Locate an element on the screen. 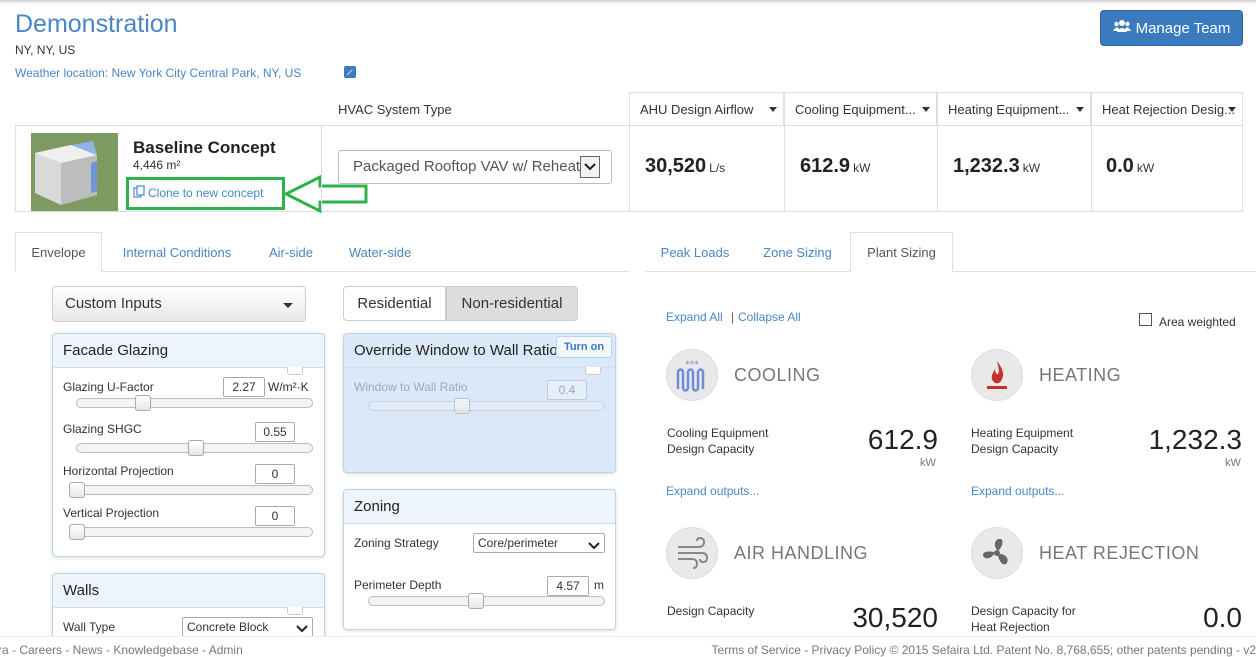 This screenshot has height=657, width=1256. concept-area: 4,446 m² is located at coordinates (157, 165).